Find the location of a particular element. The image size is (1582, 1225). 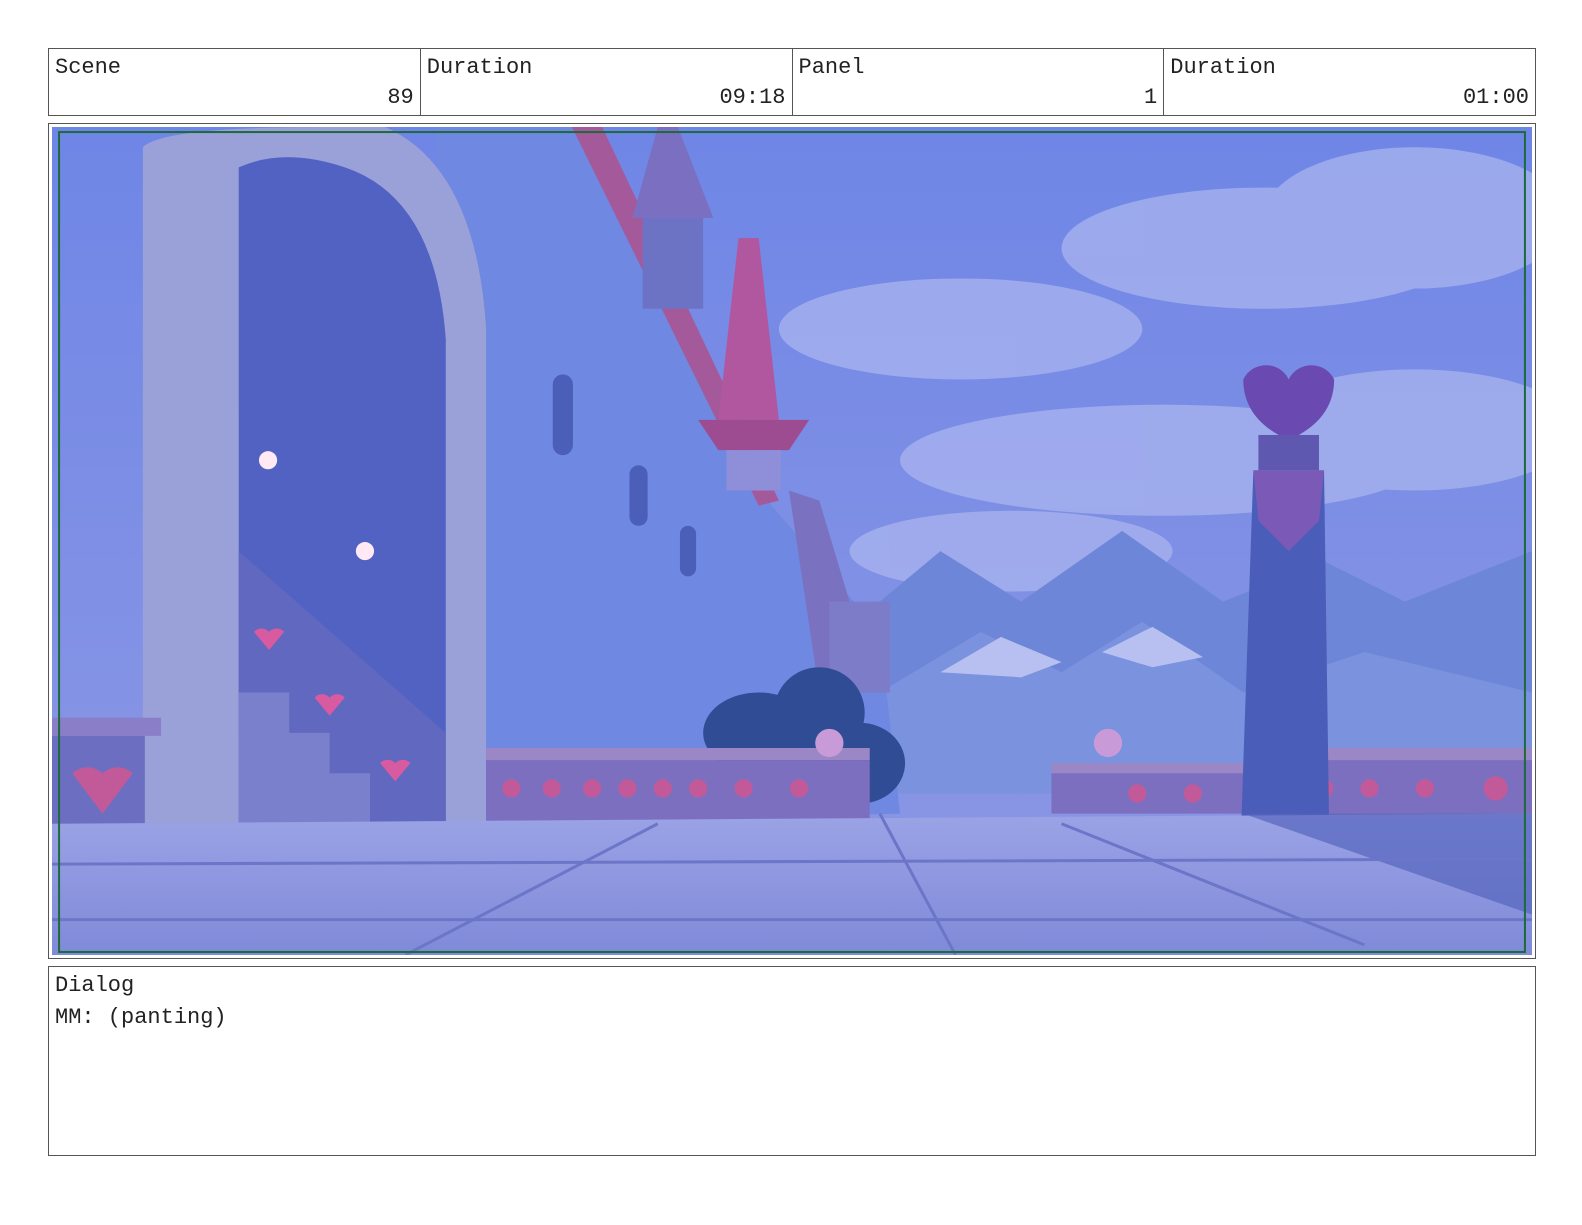

dialog-label: Dialog is located at coordinates (95, 985).